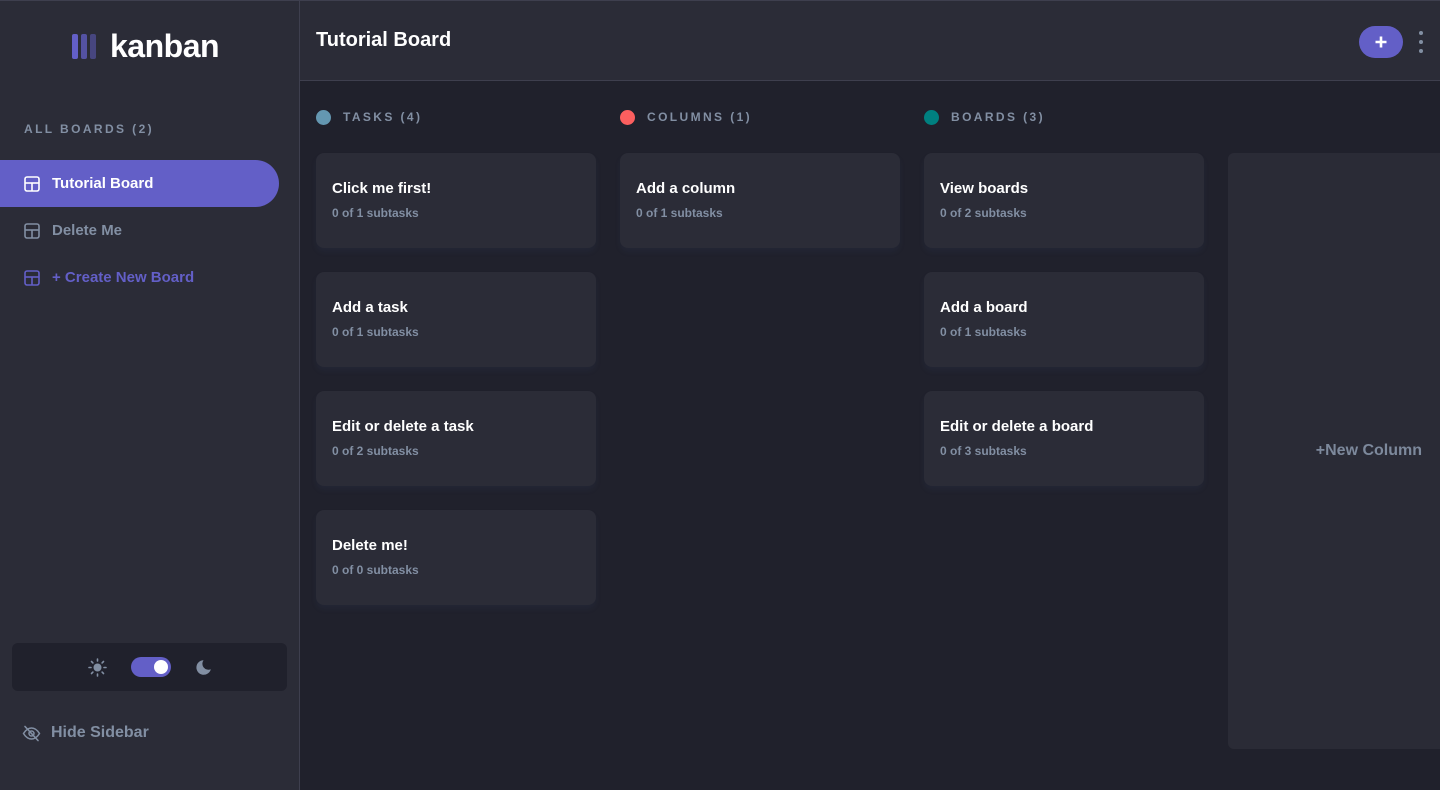 Image resolution: width=1440 pixels, height=790 pixels. I want to click on task-subtasks: 0 of 0 subtasks, so click(375, 570).